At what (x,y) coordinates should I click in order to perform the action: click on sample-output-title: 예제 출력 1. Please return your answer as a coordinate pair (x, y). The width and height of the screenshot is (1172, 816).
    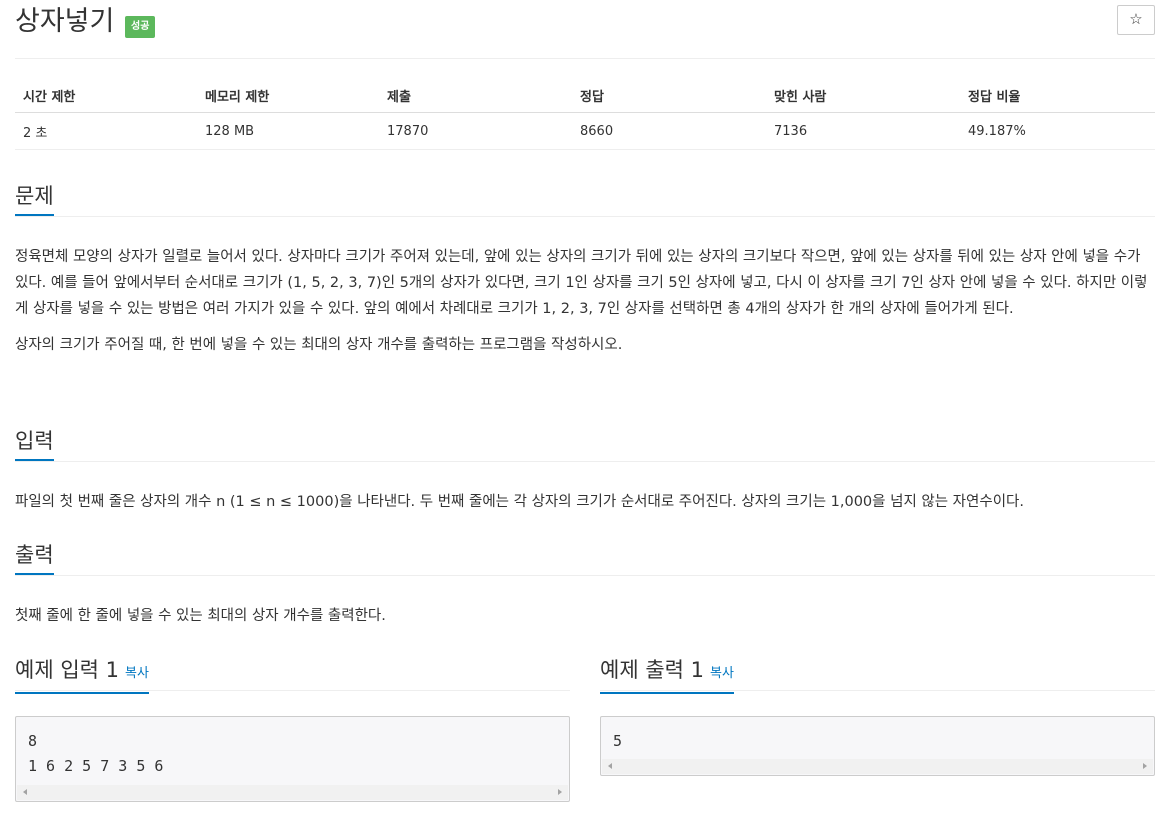
    Looking at the image, I should click on (652, 670).